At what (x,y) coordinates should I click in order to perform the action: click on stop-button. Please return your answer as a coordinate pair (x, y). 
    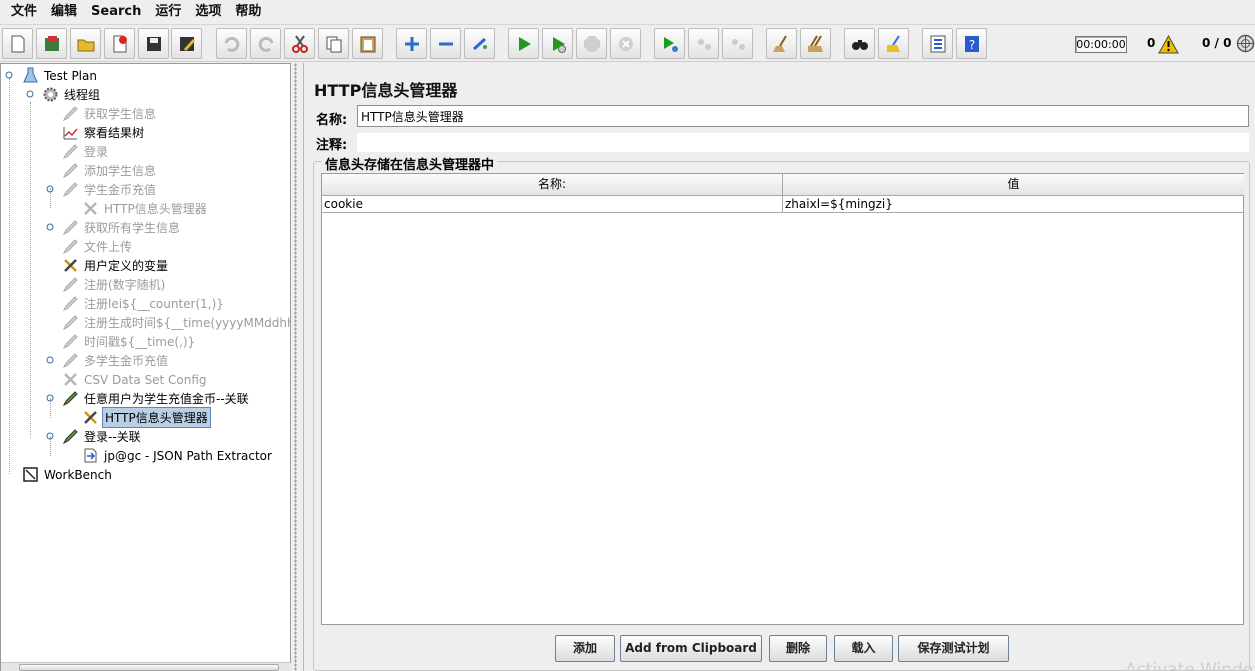
    Looking at the image, I should click on (591, 43).